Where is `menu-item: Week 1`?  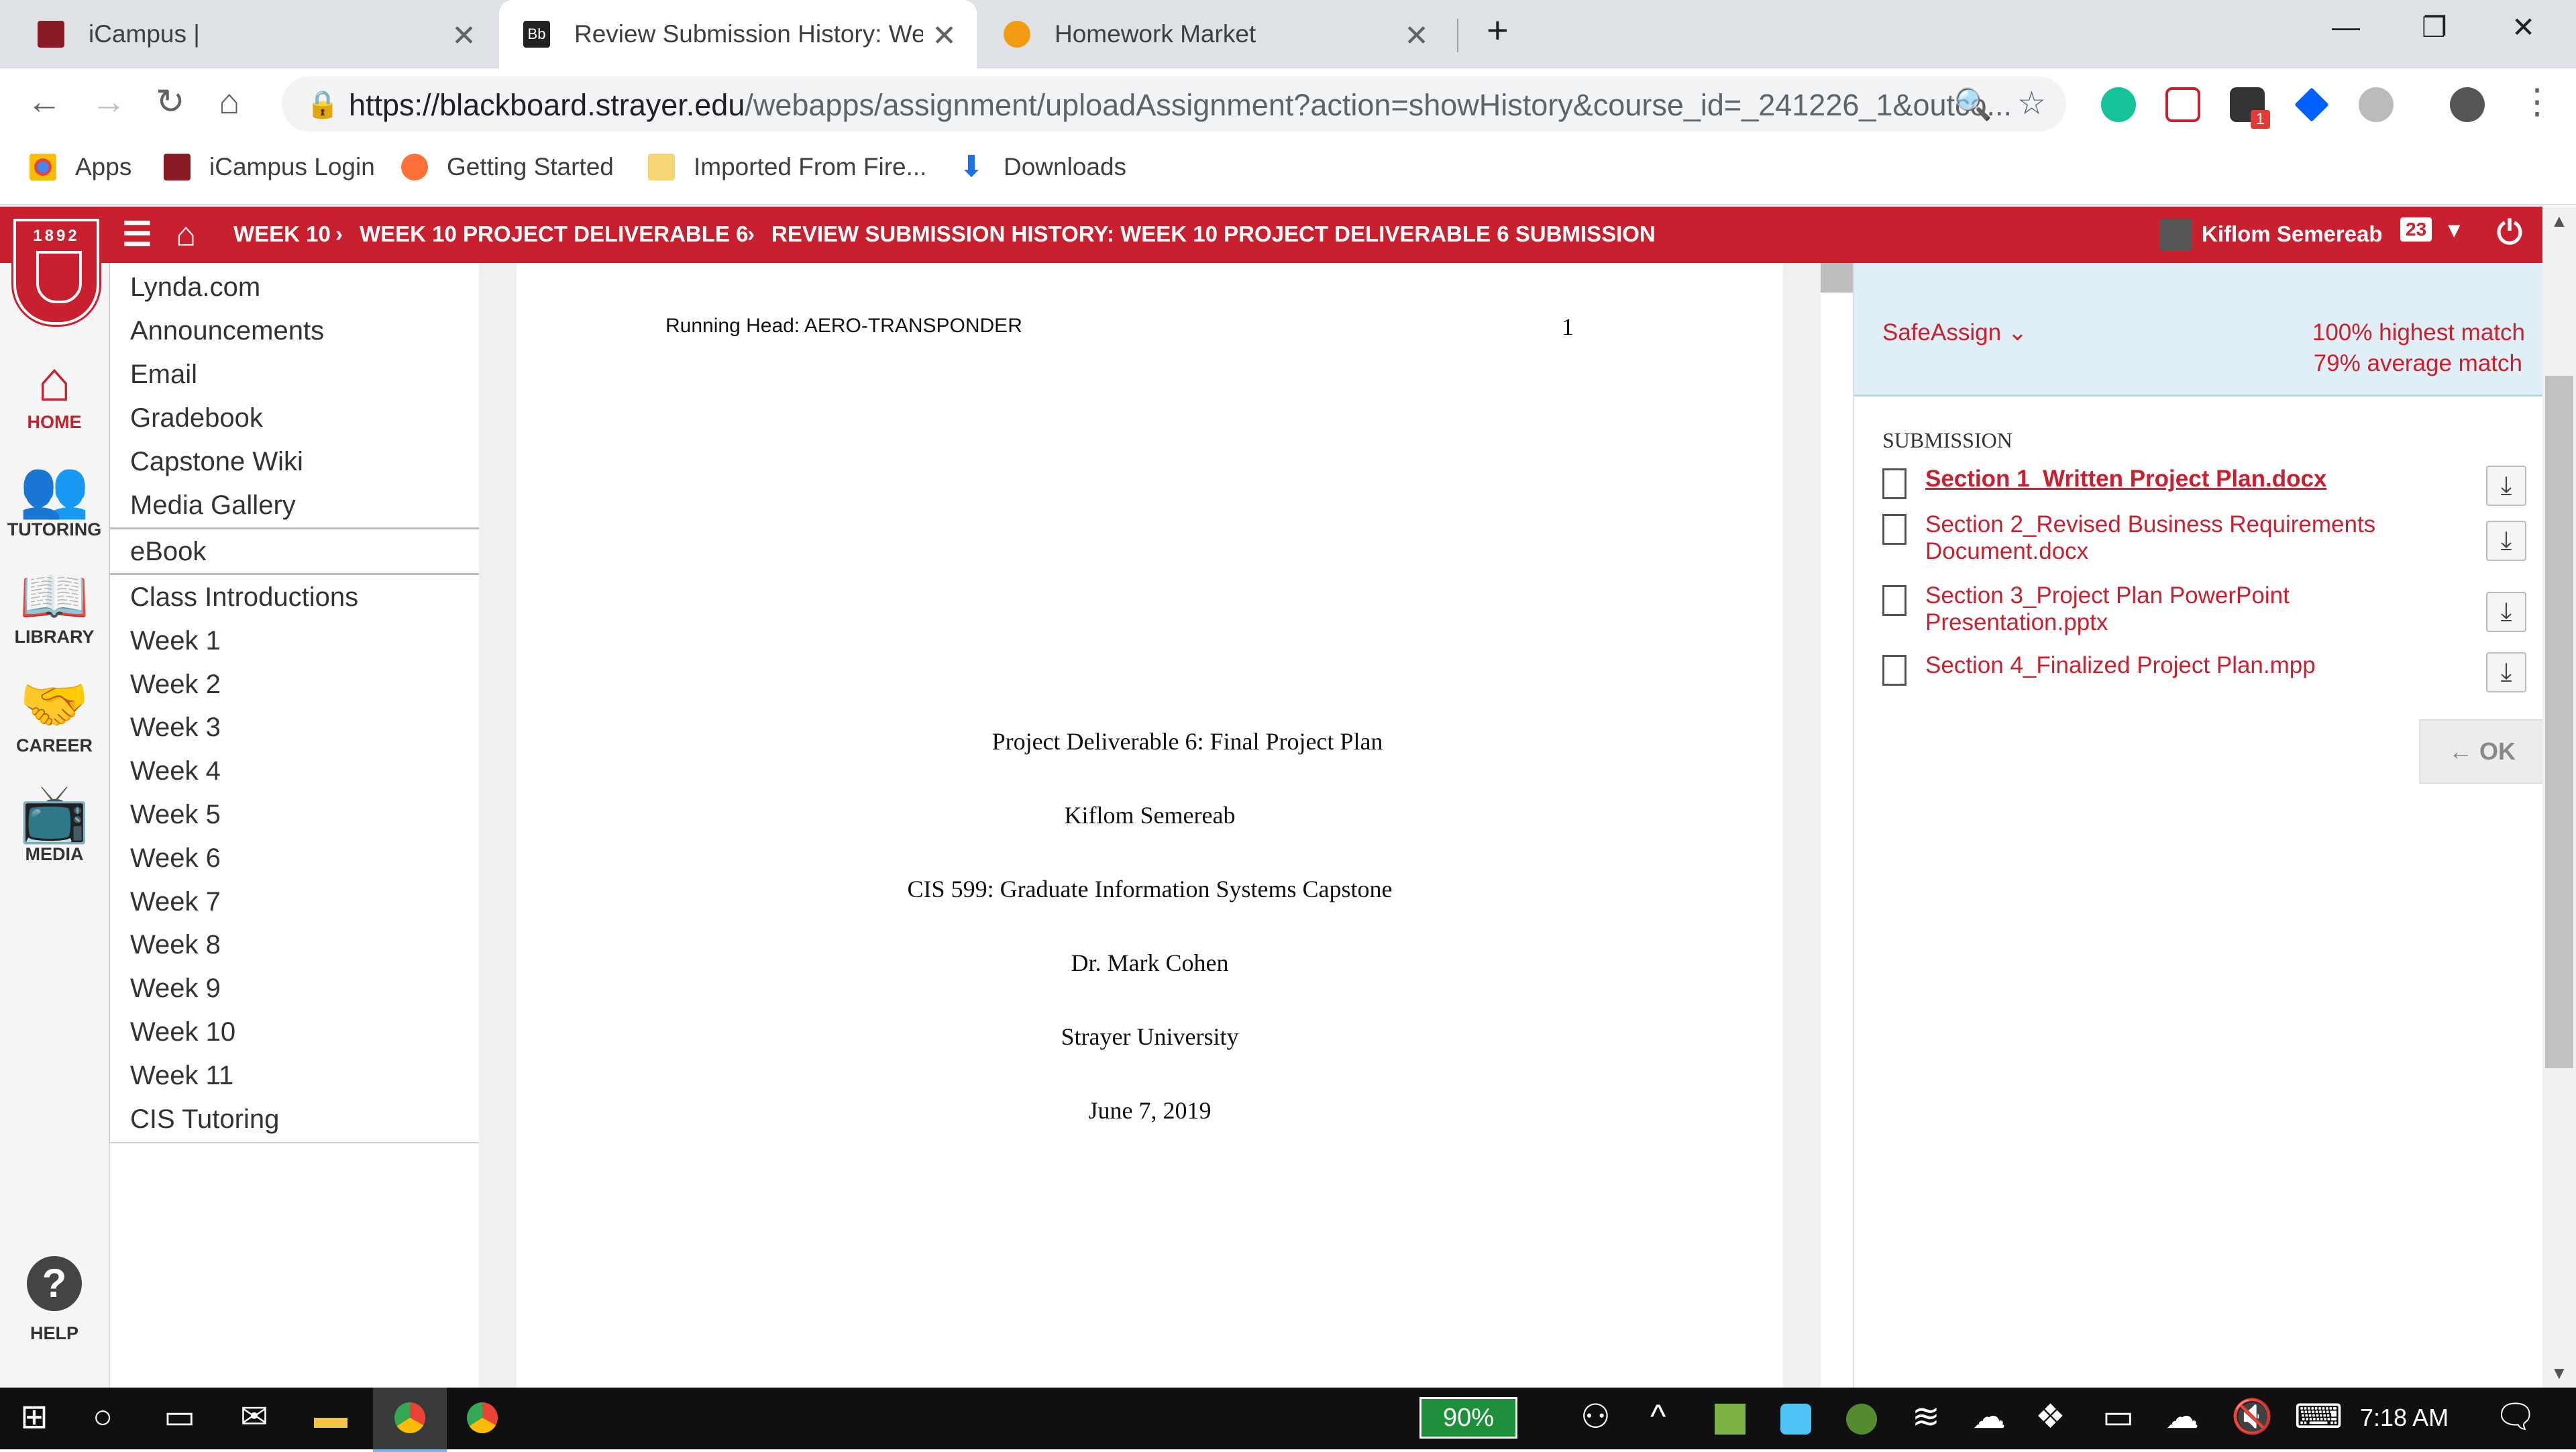 menu-item: Week 1 is located at coordinates (175, 641).